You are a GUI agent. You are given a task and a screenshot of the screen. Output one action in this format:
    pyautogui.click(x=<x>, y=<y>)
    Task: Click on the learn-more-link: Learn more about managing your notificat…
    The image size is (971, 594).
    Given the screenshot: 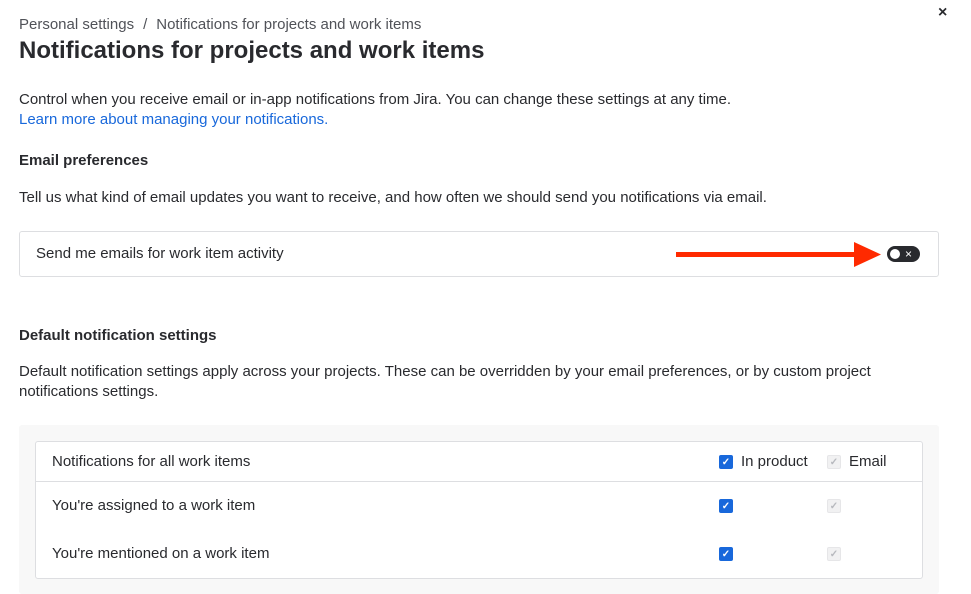 What is the action you would take?
    pyautogui.click(x=173, y=120)
    